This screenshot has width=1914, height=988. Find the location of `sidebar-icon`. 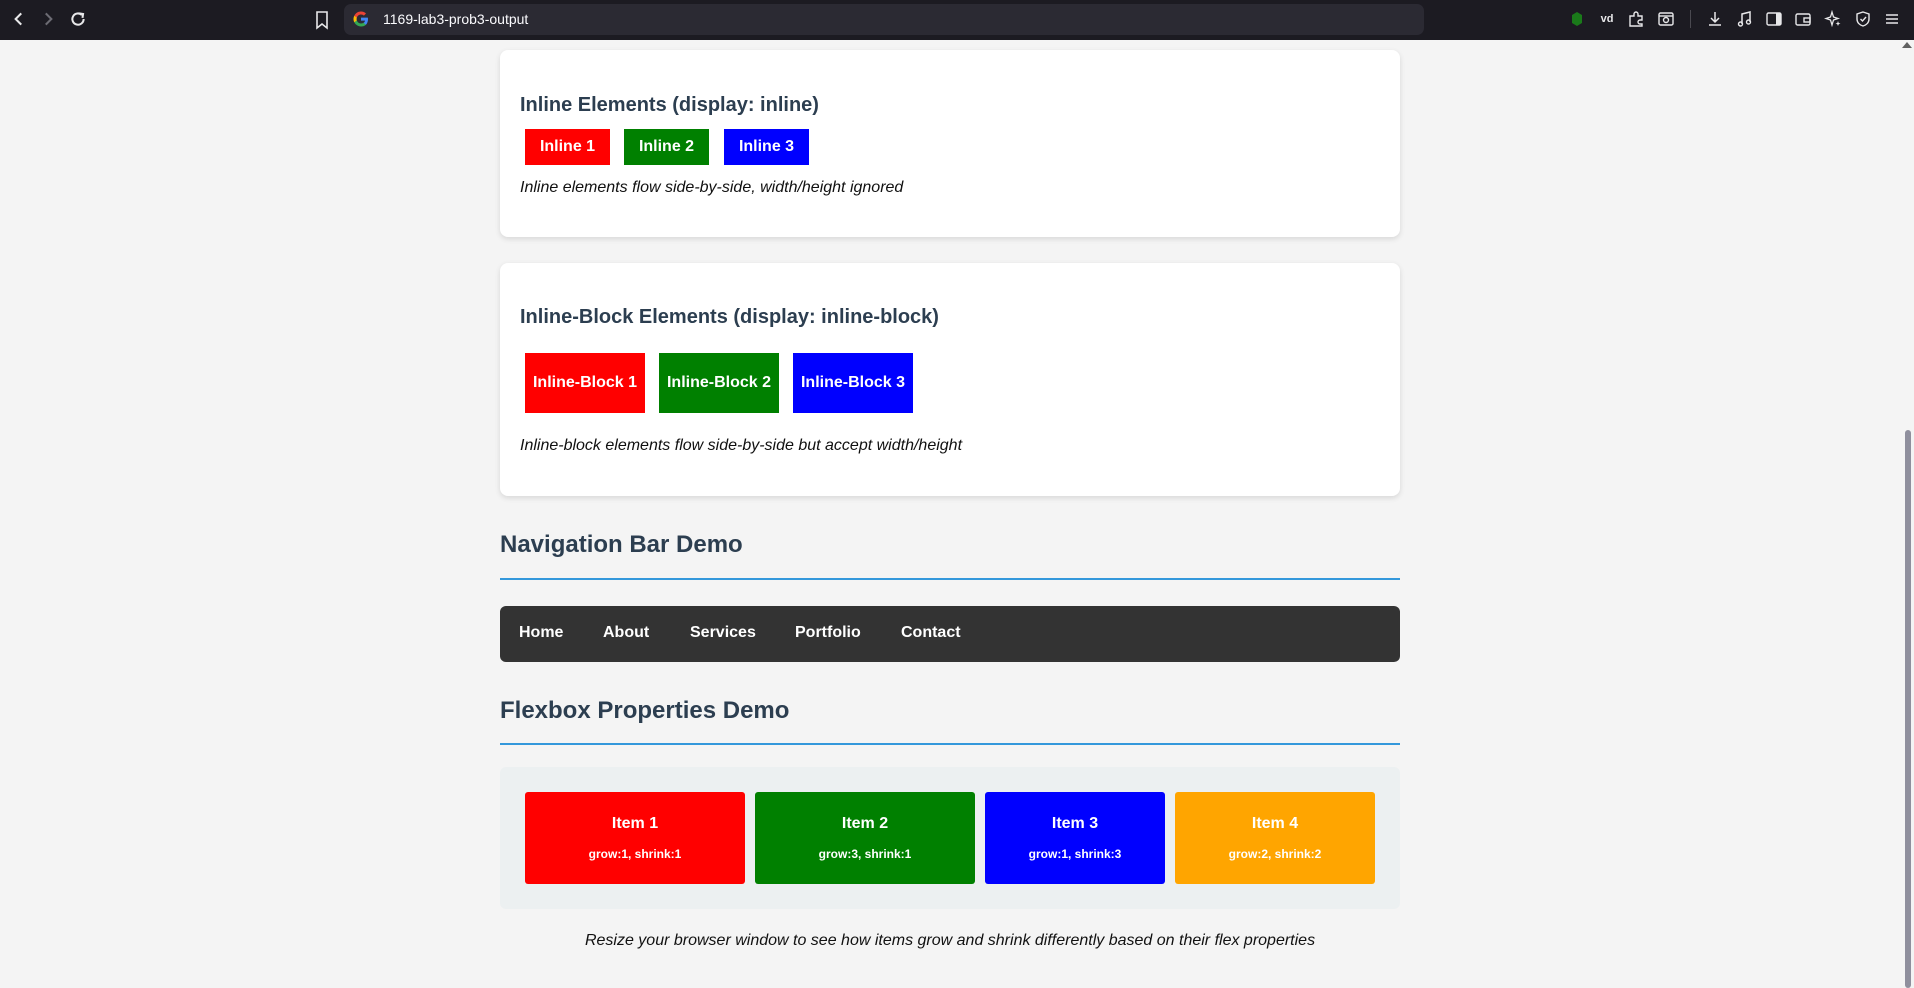

sidebar-icon is located at coordinates (1774, 19).